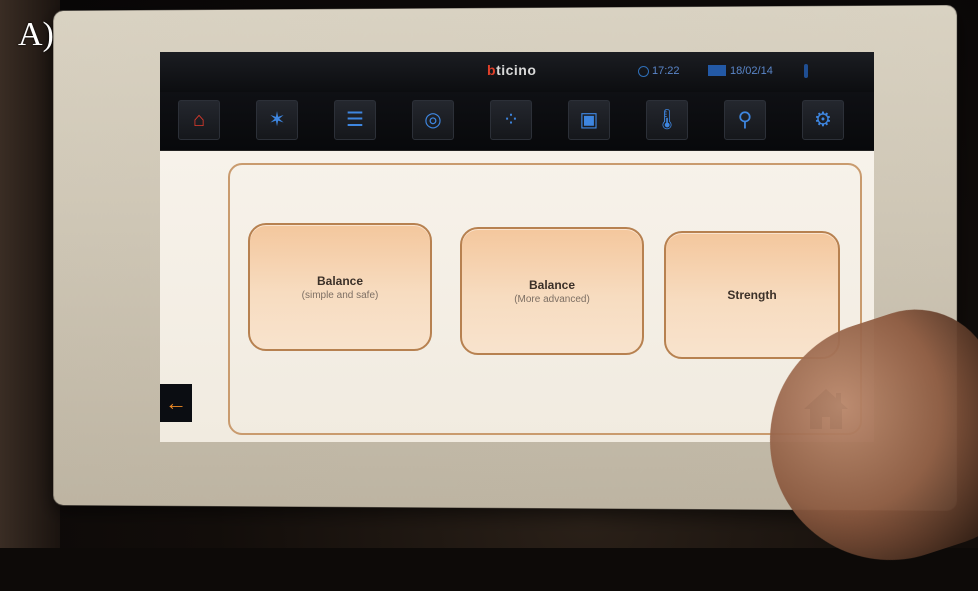 The height and width of the screenshot is (591, 978). I want to click on thermometer-icon: 🌡, so click(667, 120).